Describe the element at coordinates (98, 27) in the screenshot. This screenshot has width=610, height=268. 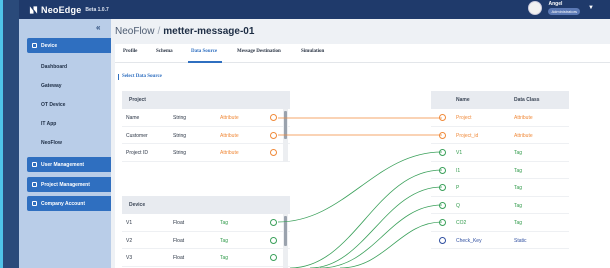
I see `collapse-sidebar-icon: «` at that location.